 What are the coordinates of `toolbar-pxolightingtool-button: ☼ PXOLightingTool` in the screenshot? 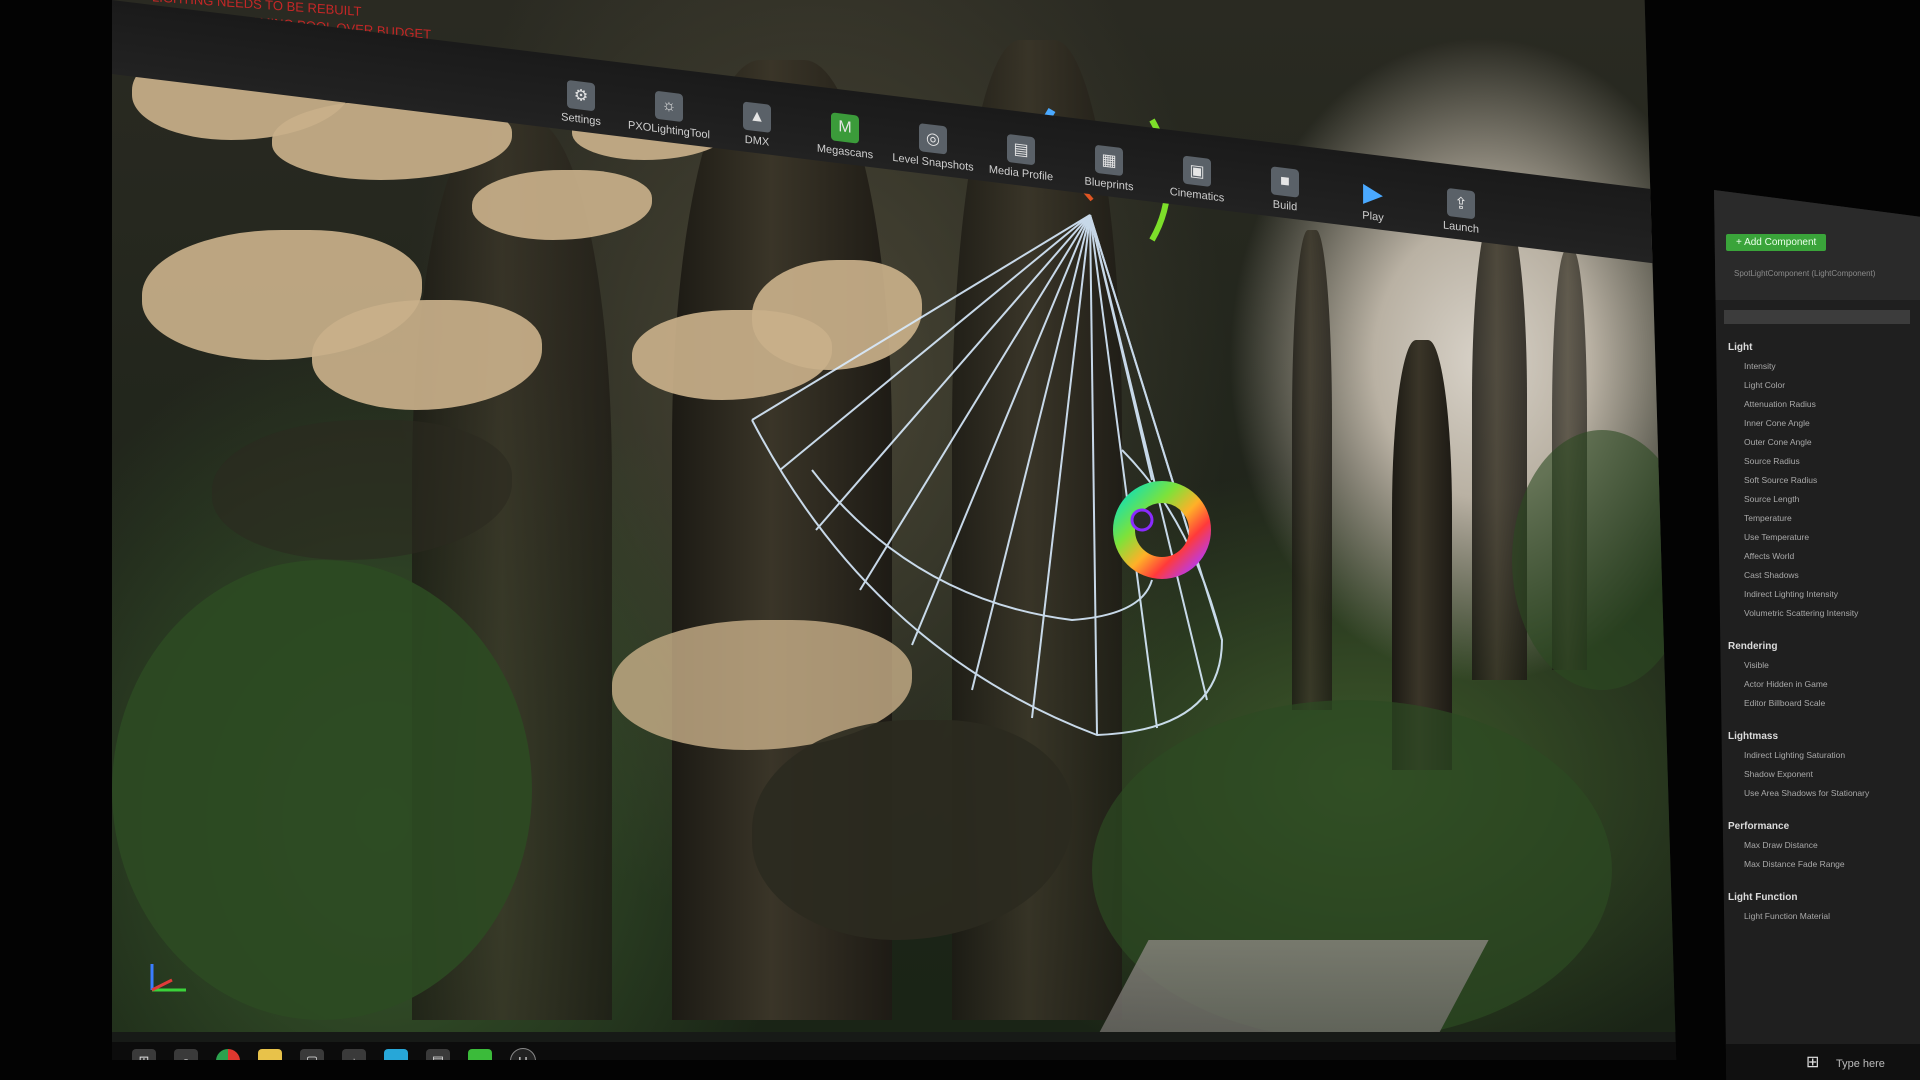 It's located at (669, 107).